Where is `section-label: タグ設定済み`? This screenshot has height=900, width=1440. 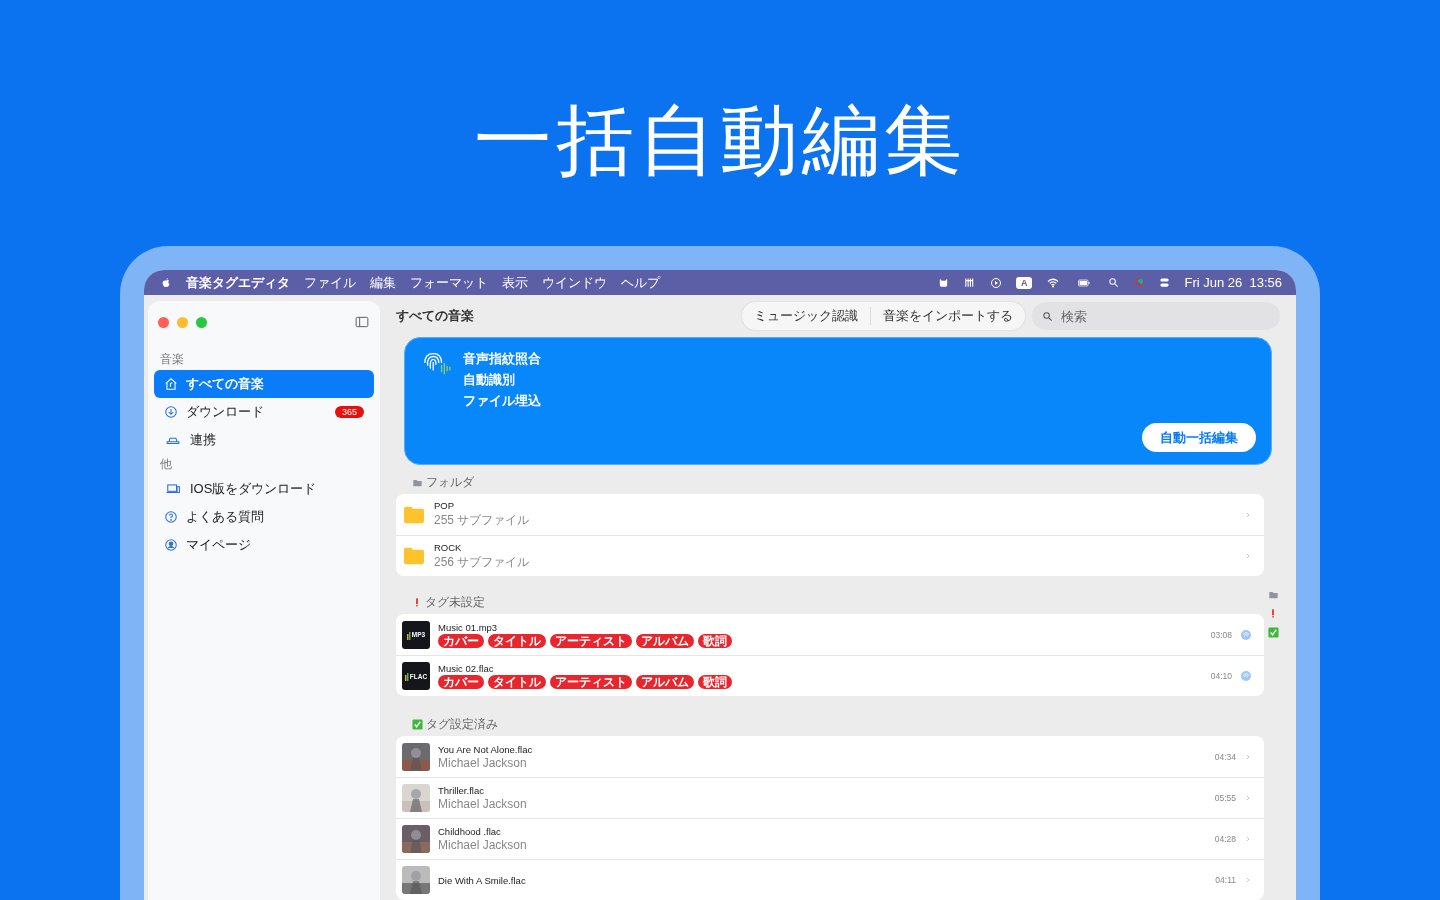 section-label: タグ設定済み is located at coordinates (462, 724).